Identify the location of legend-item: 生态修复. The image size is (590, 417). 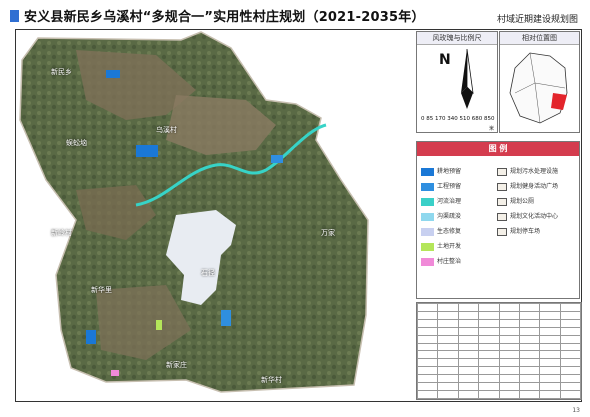
(441, 232).